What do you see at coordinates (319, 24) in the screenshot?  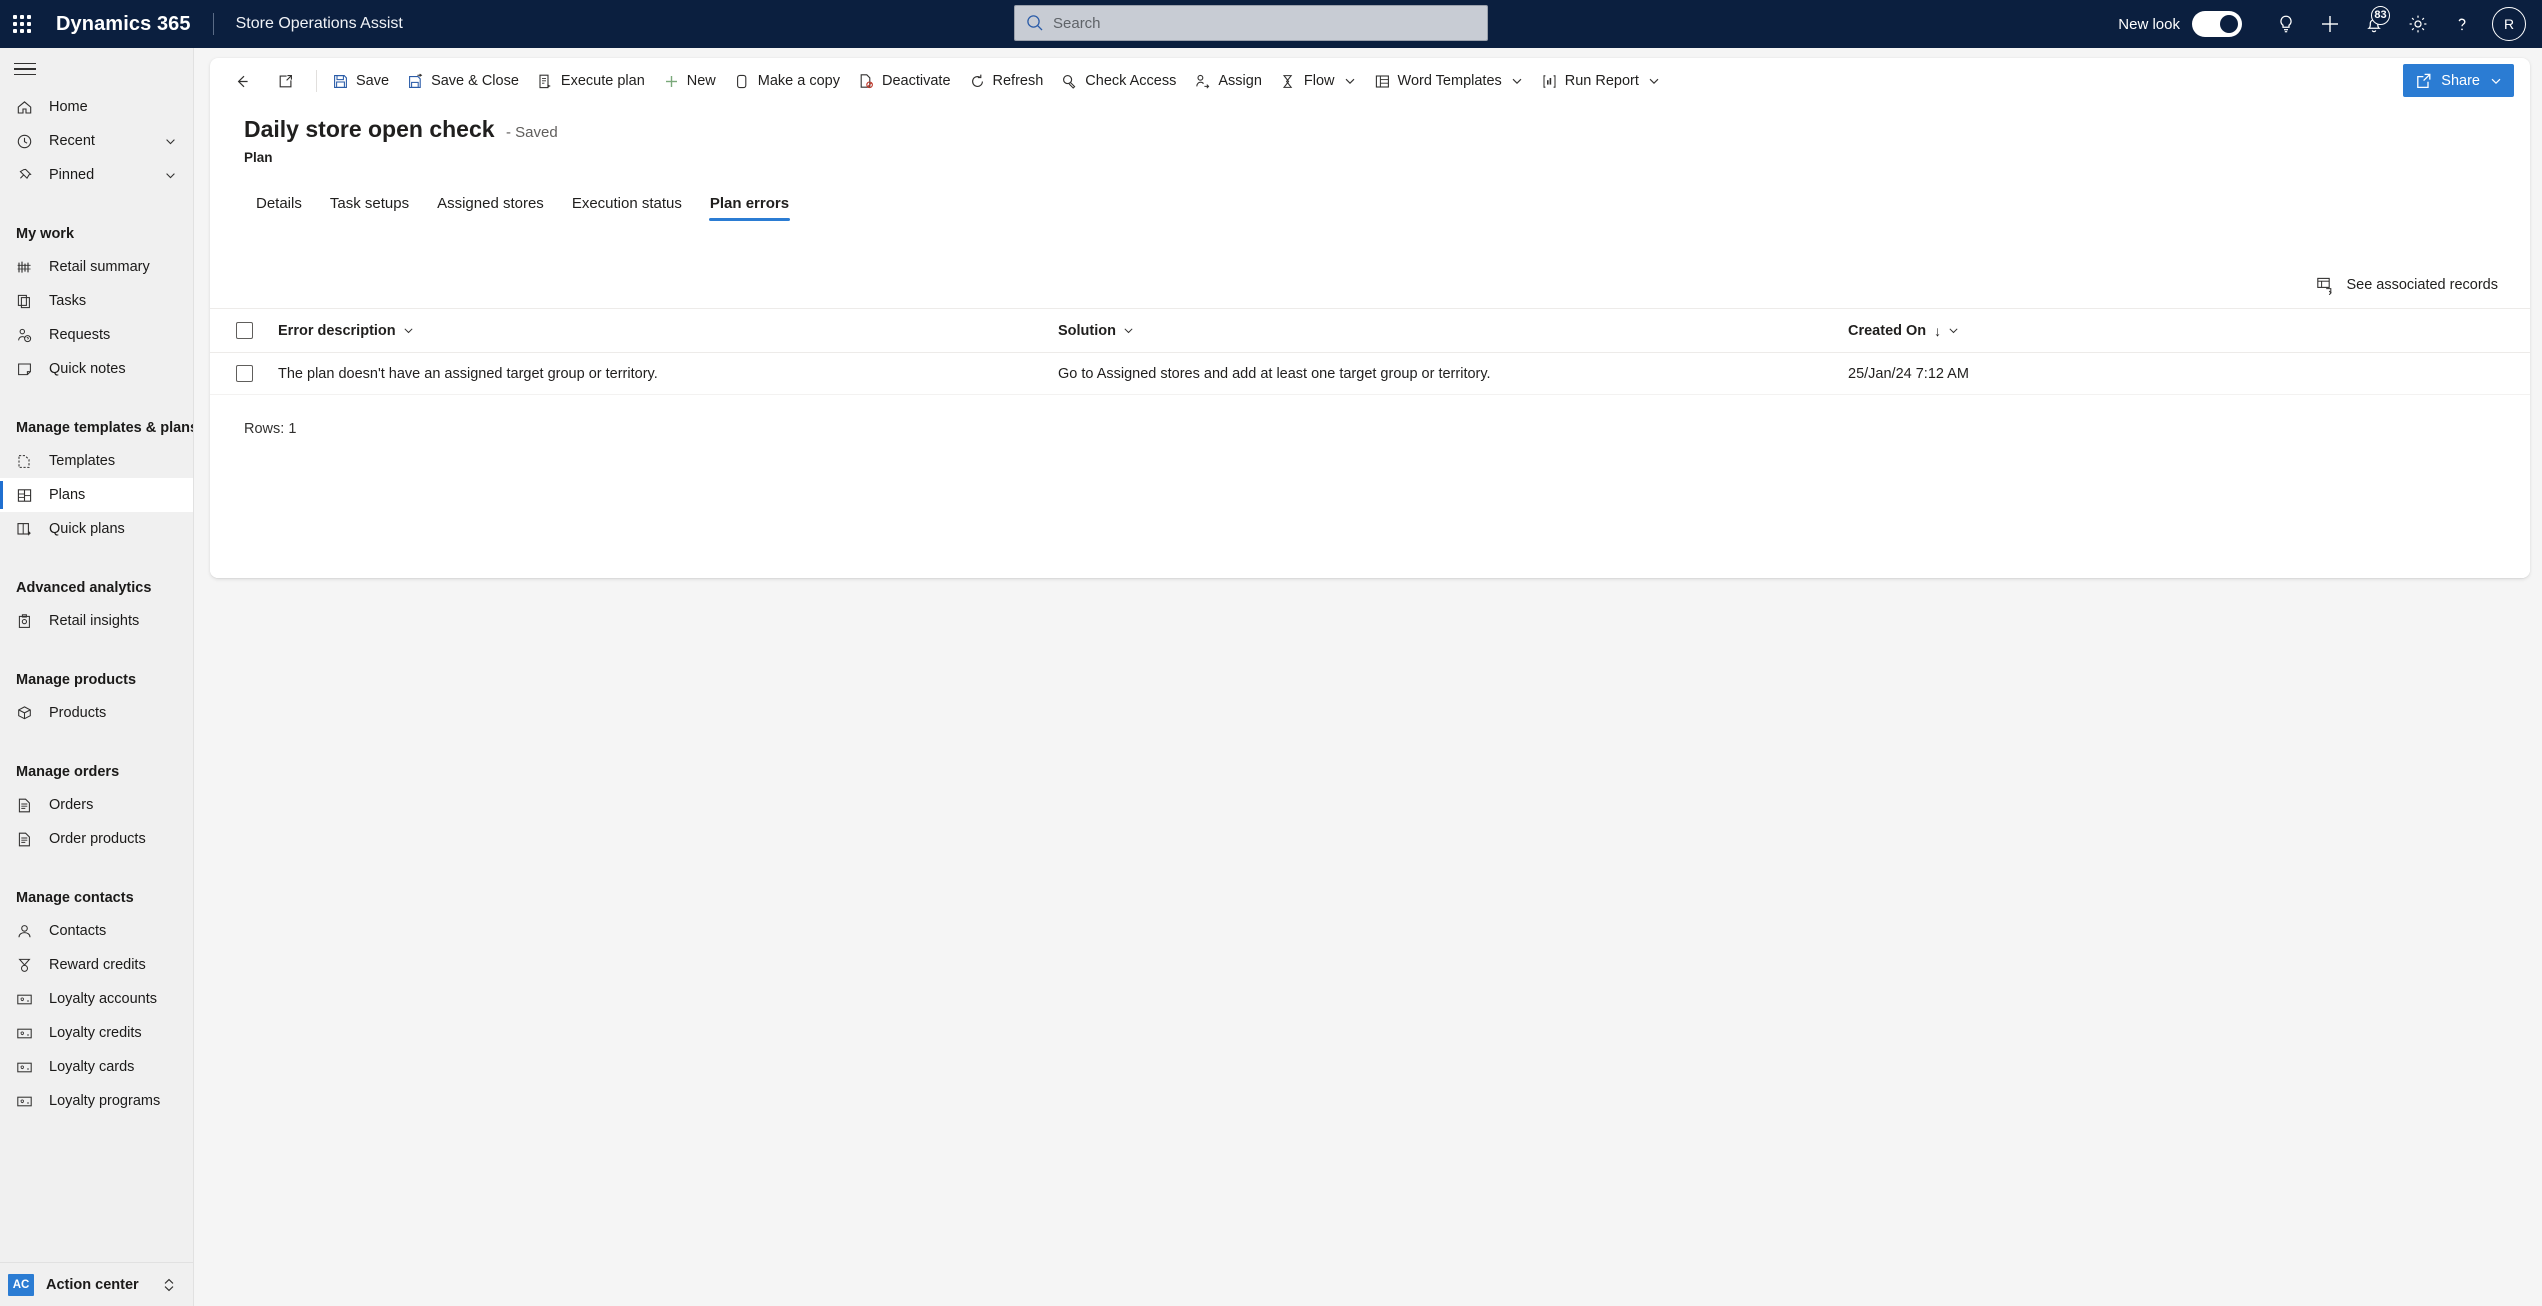 I see `app-name: Store Operations Assist` at bounding box center [319, 24].